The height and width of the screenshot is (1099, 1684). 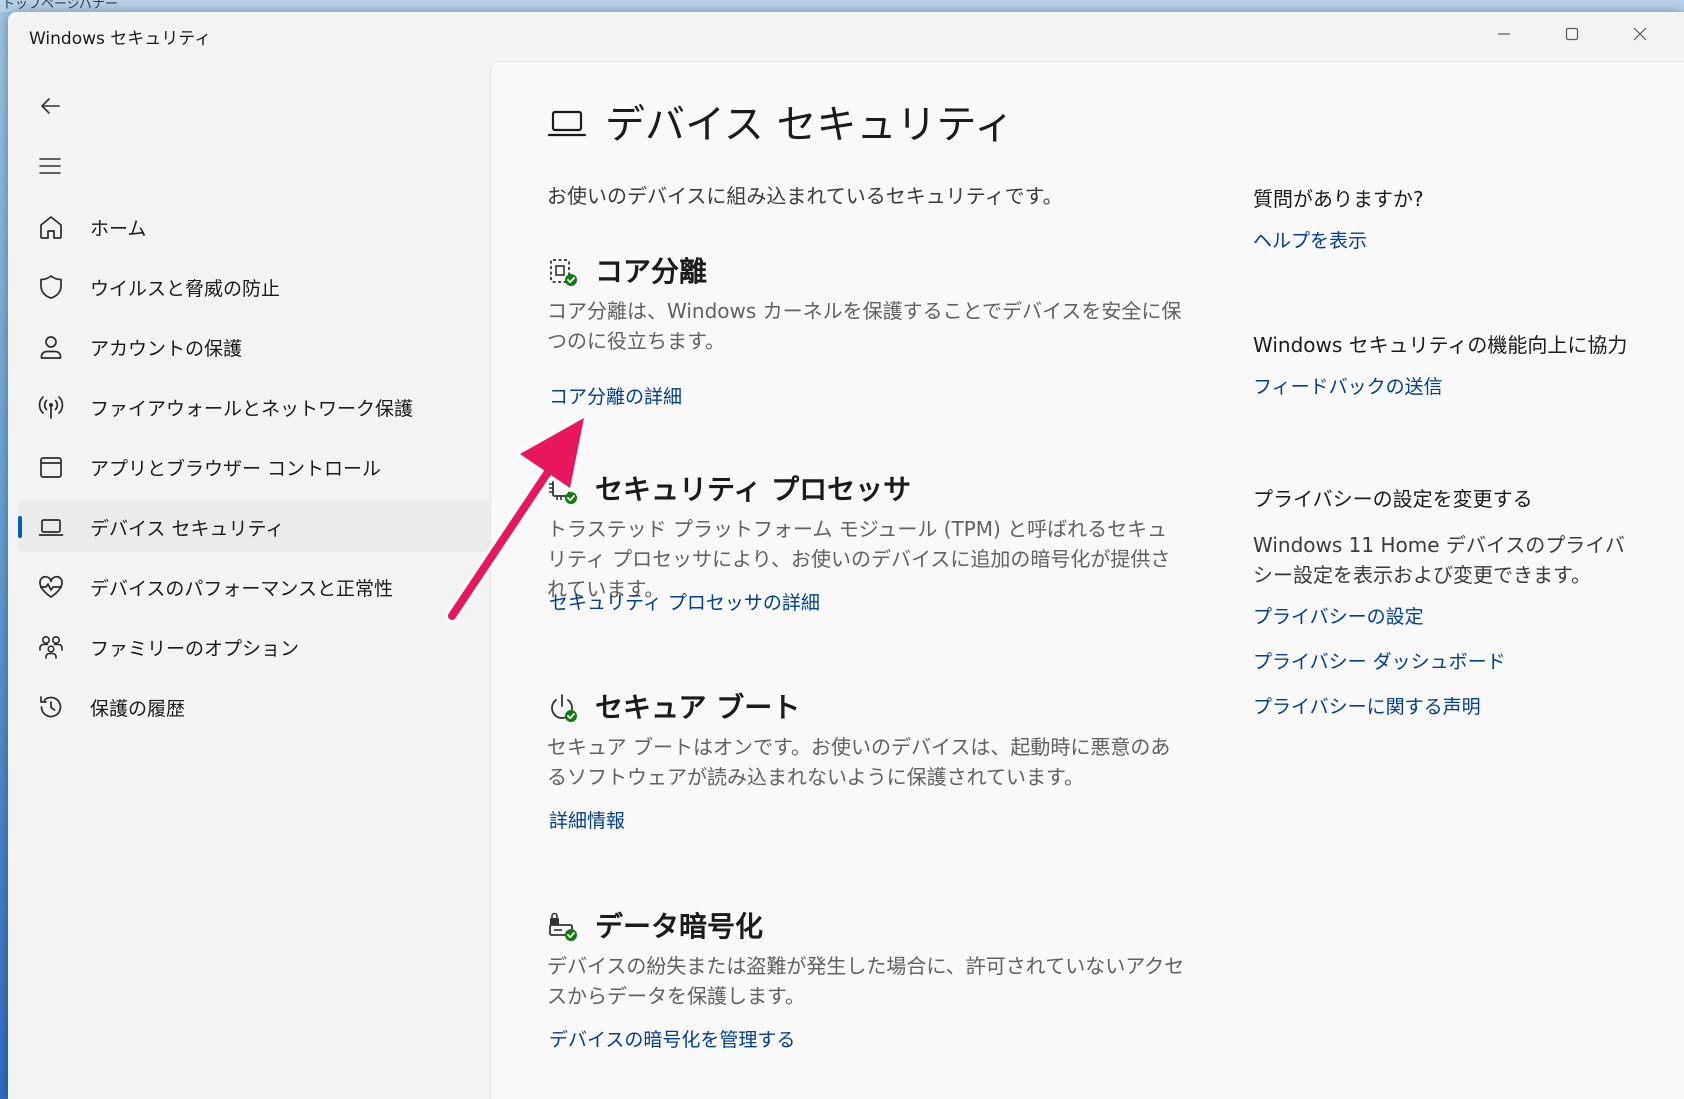 I want to click on hamburger-menu-icon, so click(x=50, y=166).